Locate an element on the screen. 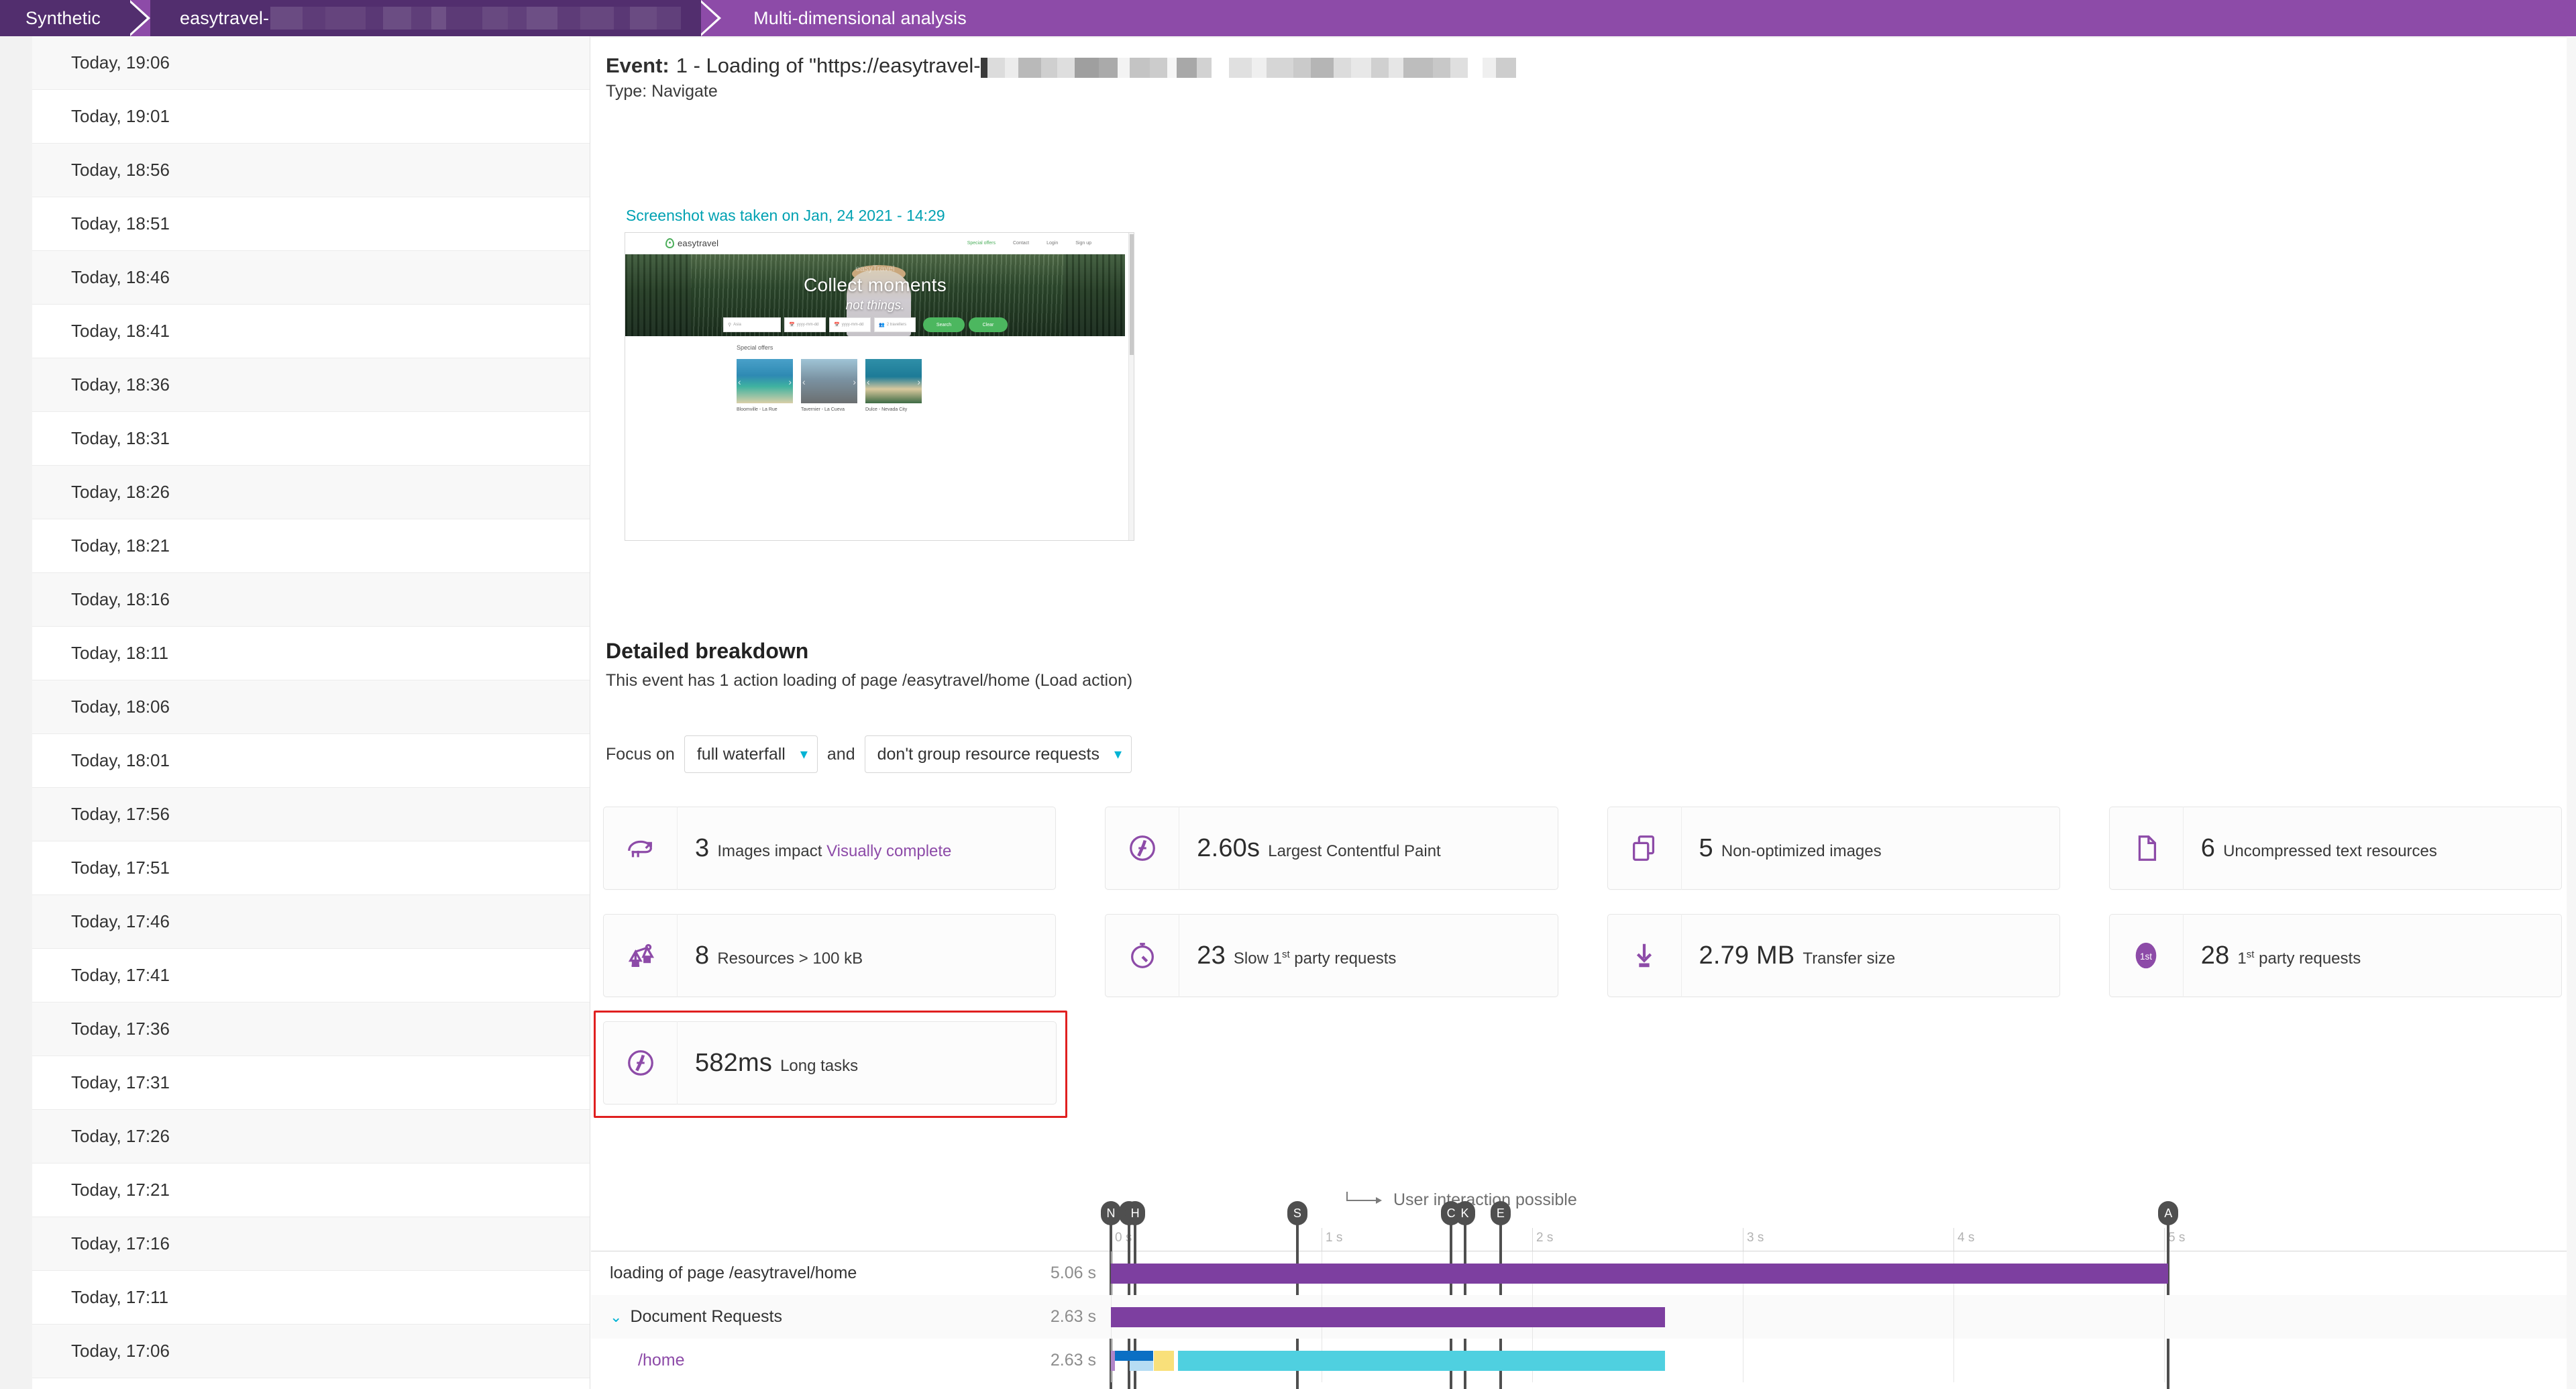 The height and width of the screenshot is (1389, 2576). sidebar-timeline-item: Today, 19:01 is located at coordinates (311, 117).